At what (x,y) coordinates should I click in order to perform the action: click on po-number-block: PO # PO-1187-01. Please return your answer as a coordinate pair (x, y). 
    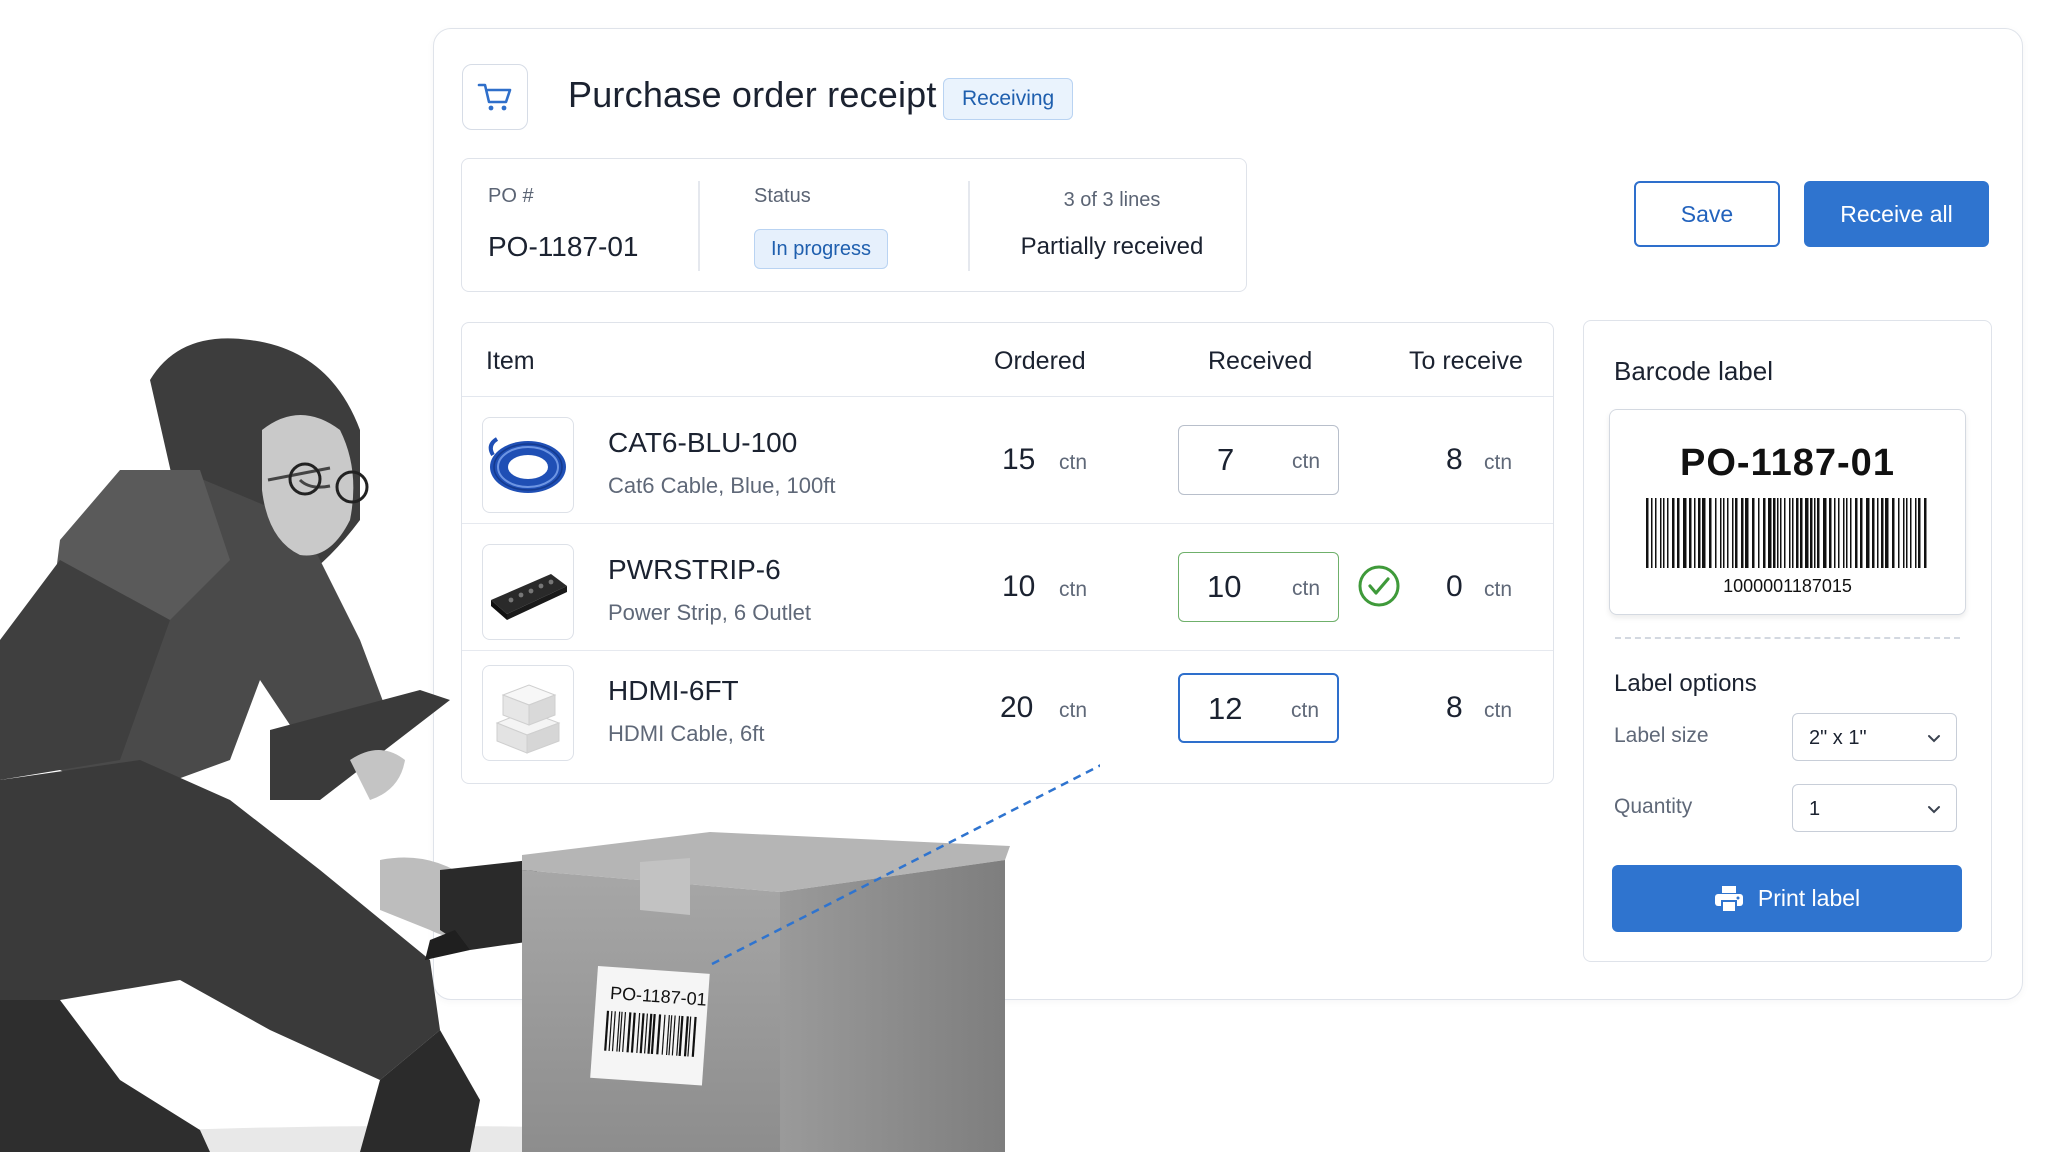
    Looking at the image, I should click on (588, 225).